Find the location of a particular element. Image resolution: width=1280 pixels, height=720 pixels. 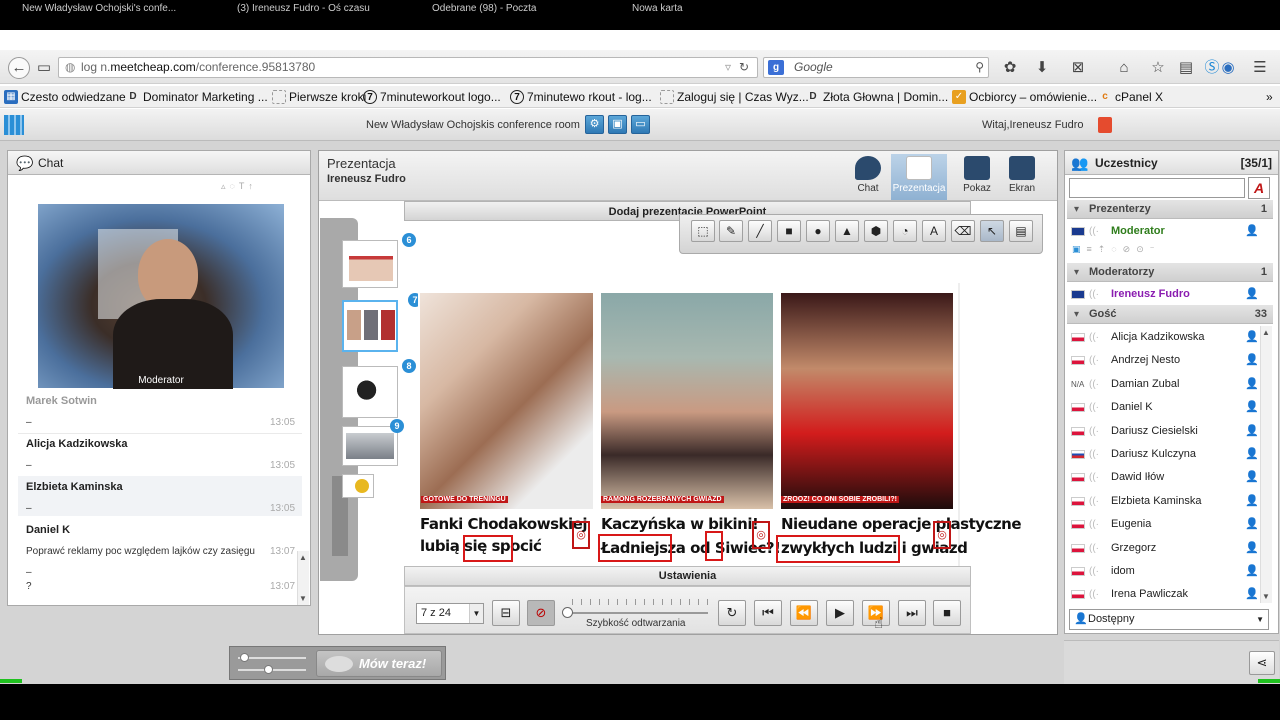

participant-row: ((· idom 👤 is located at coordinates (1163, 571).